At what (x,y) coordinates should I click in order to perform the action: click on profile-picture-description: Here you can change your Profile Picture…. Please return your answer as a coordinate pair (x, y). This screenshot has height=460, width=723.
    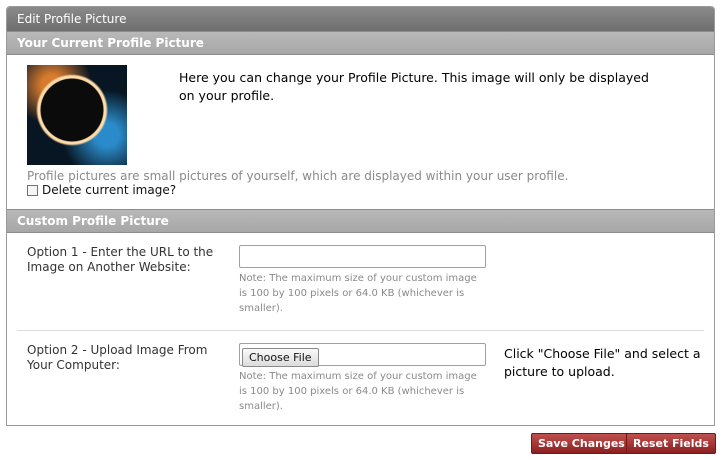
    Looking at the image, I should click on (414, 86).